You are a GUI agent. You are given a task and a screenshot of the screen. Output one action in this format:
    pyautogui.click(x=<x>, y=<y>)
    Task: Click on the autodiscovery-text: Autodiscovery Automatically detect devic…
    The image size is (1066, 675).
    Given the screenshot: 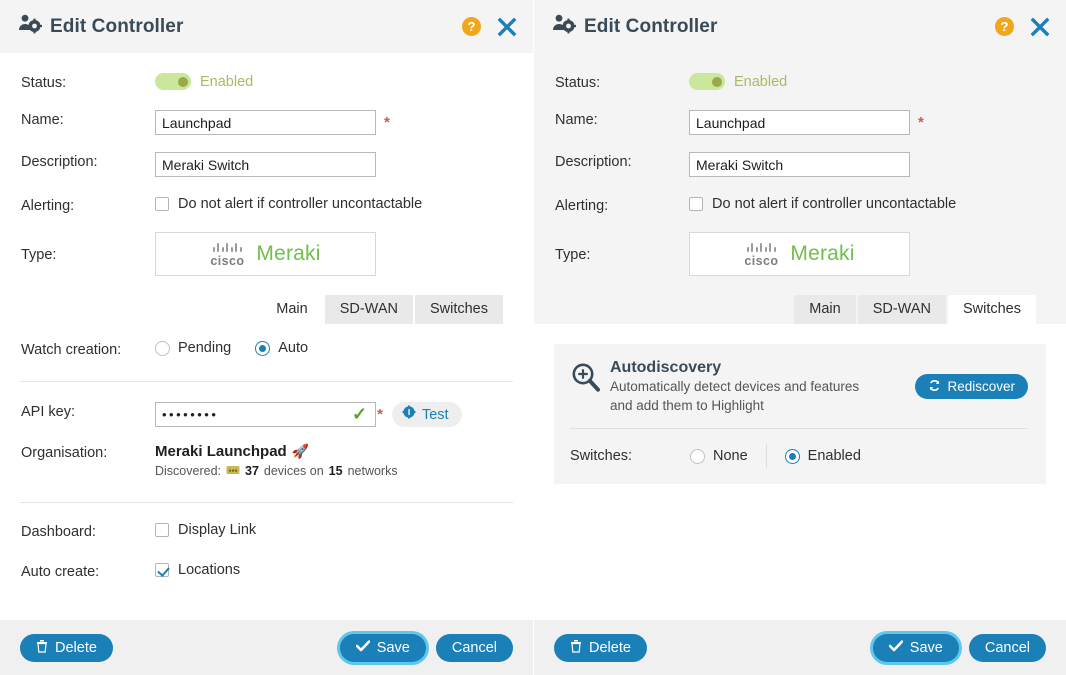 What is the action you would take?
    pyautogui.click(x=762, y=386)
    